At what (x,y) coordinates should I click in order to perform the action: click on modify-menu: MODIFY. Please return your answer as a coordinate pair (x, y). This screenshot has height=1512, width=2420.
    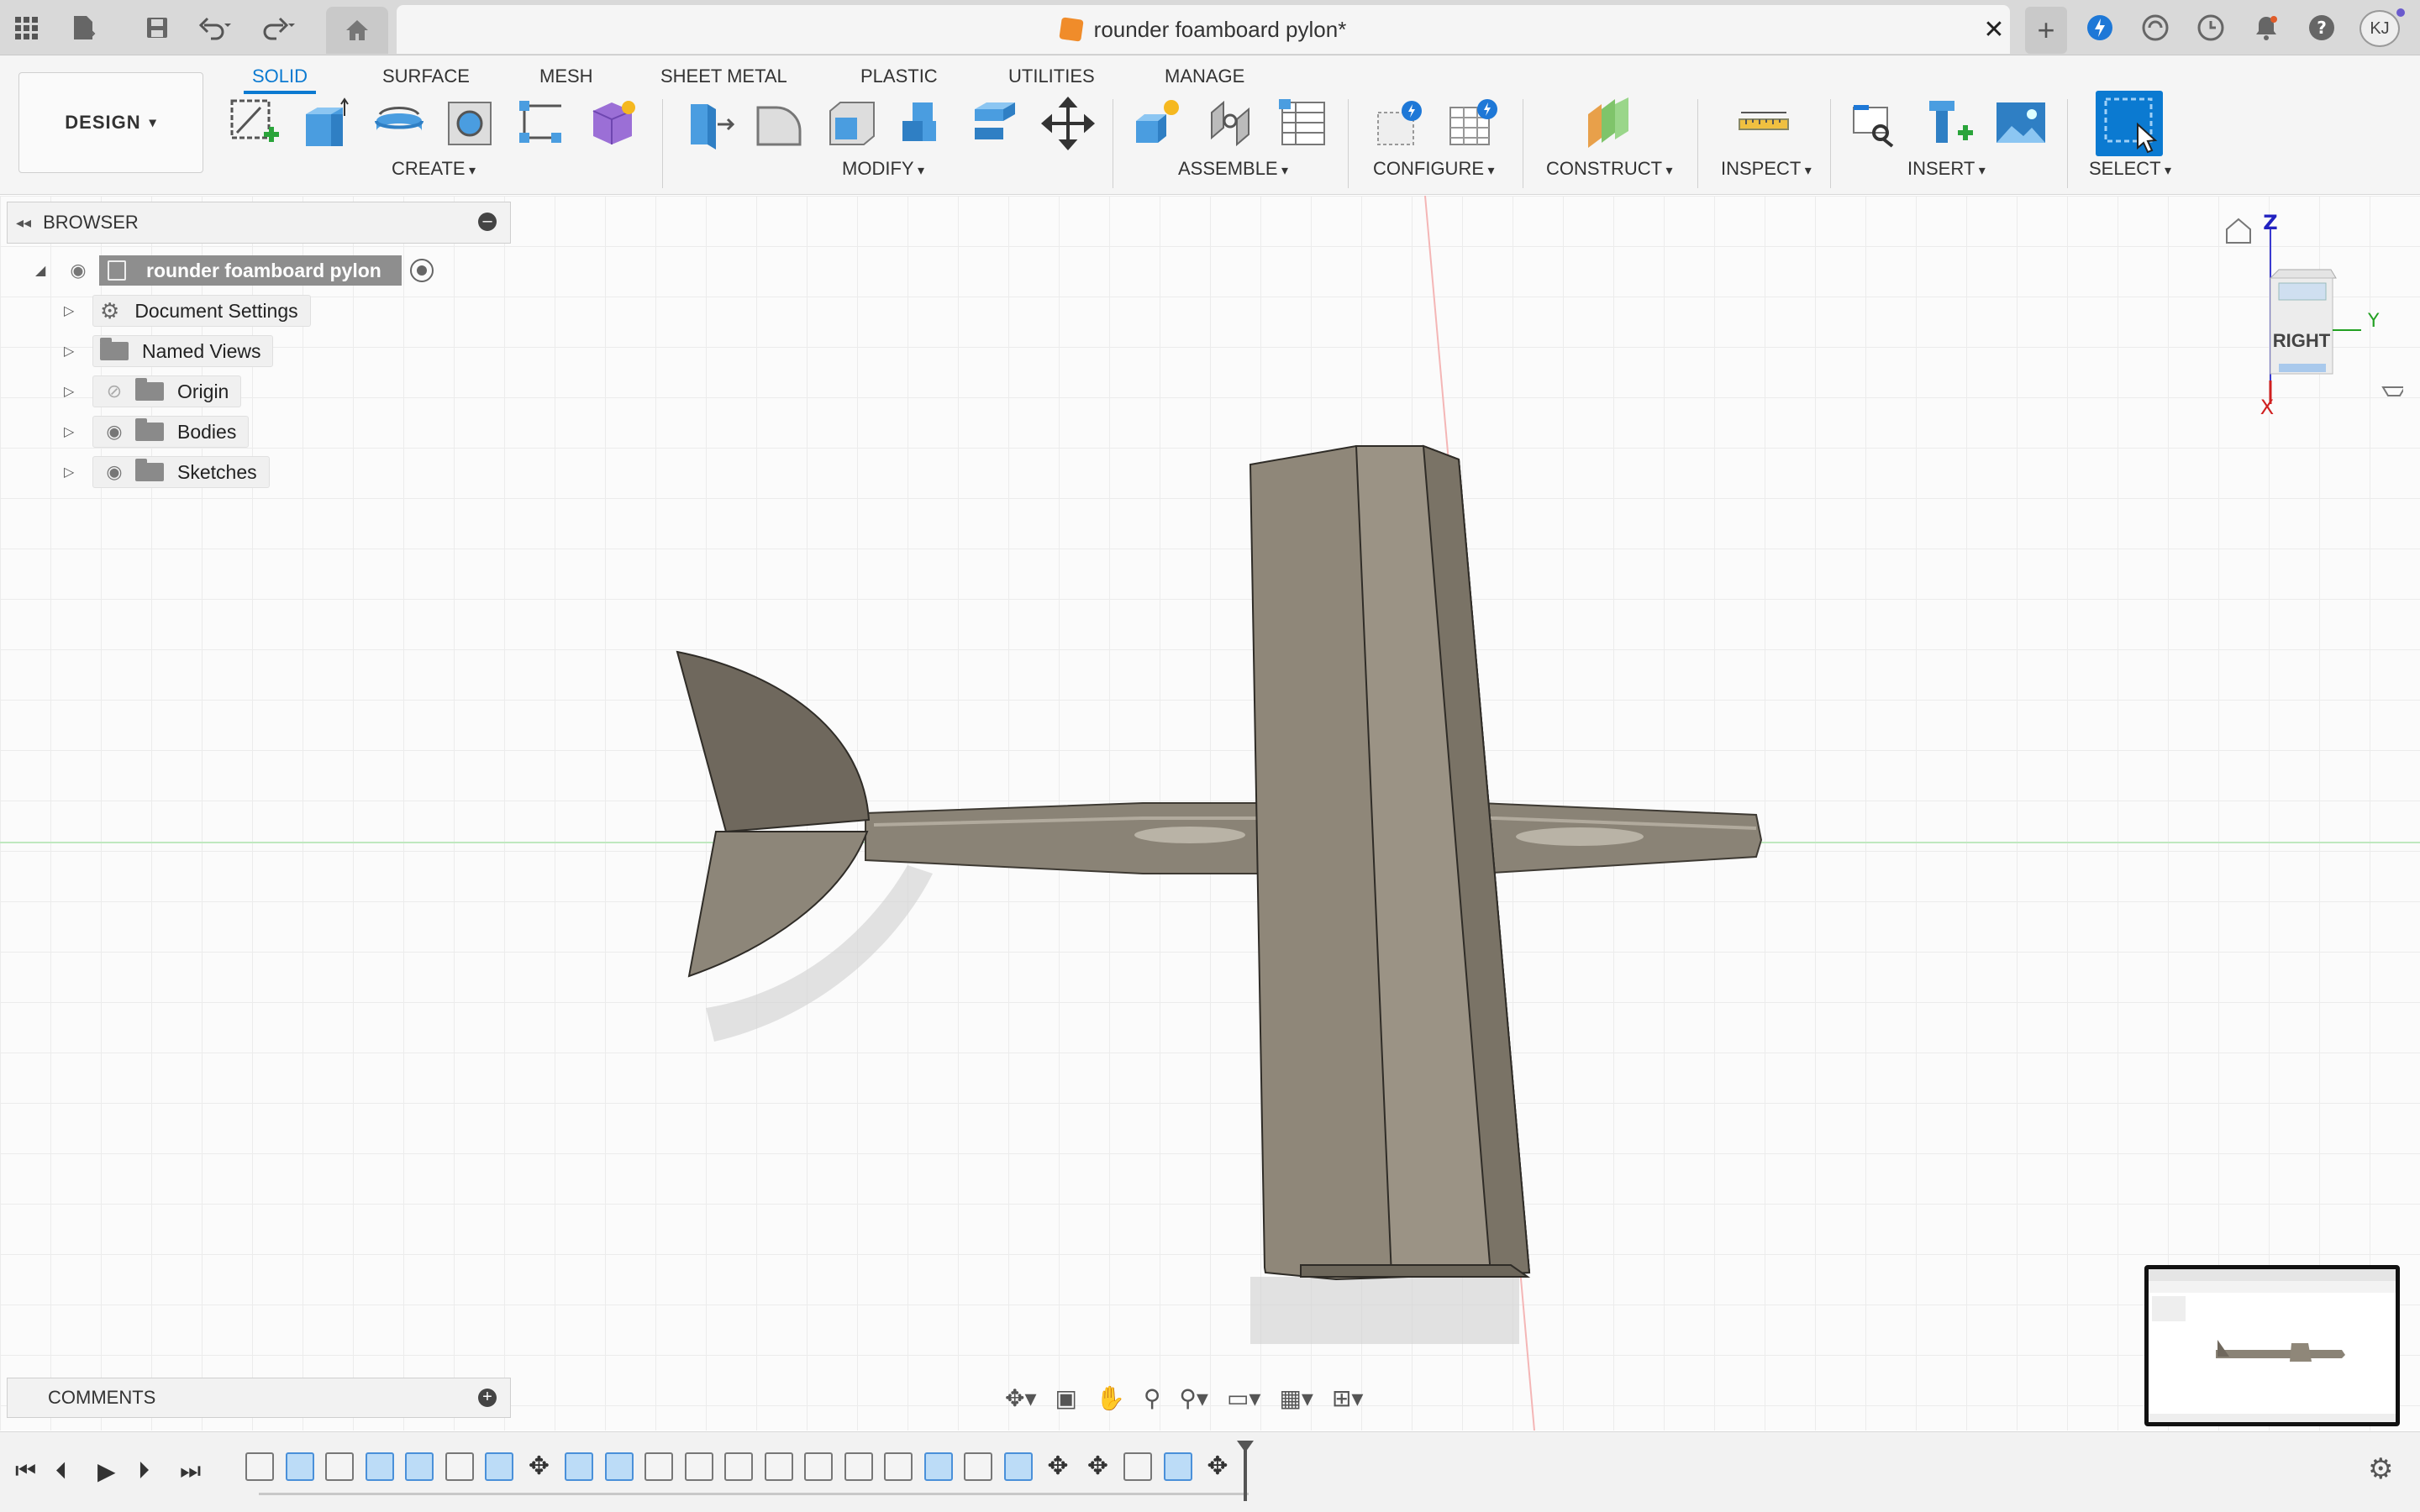
    Looking at the image, I should click on (883, 169).